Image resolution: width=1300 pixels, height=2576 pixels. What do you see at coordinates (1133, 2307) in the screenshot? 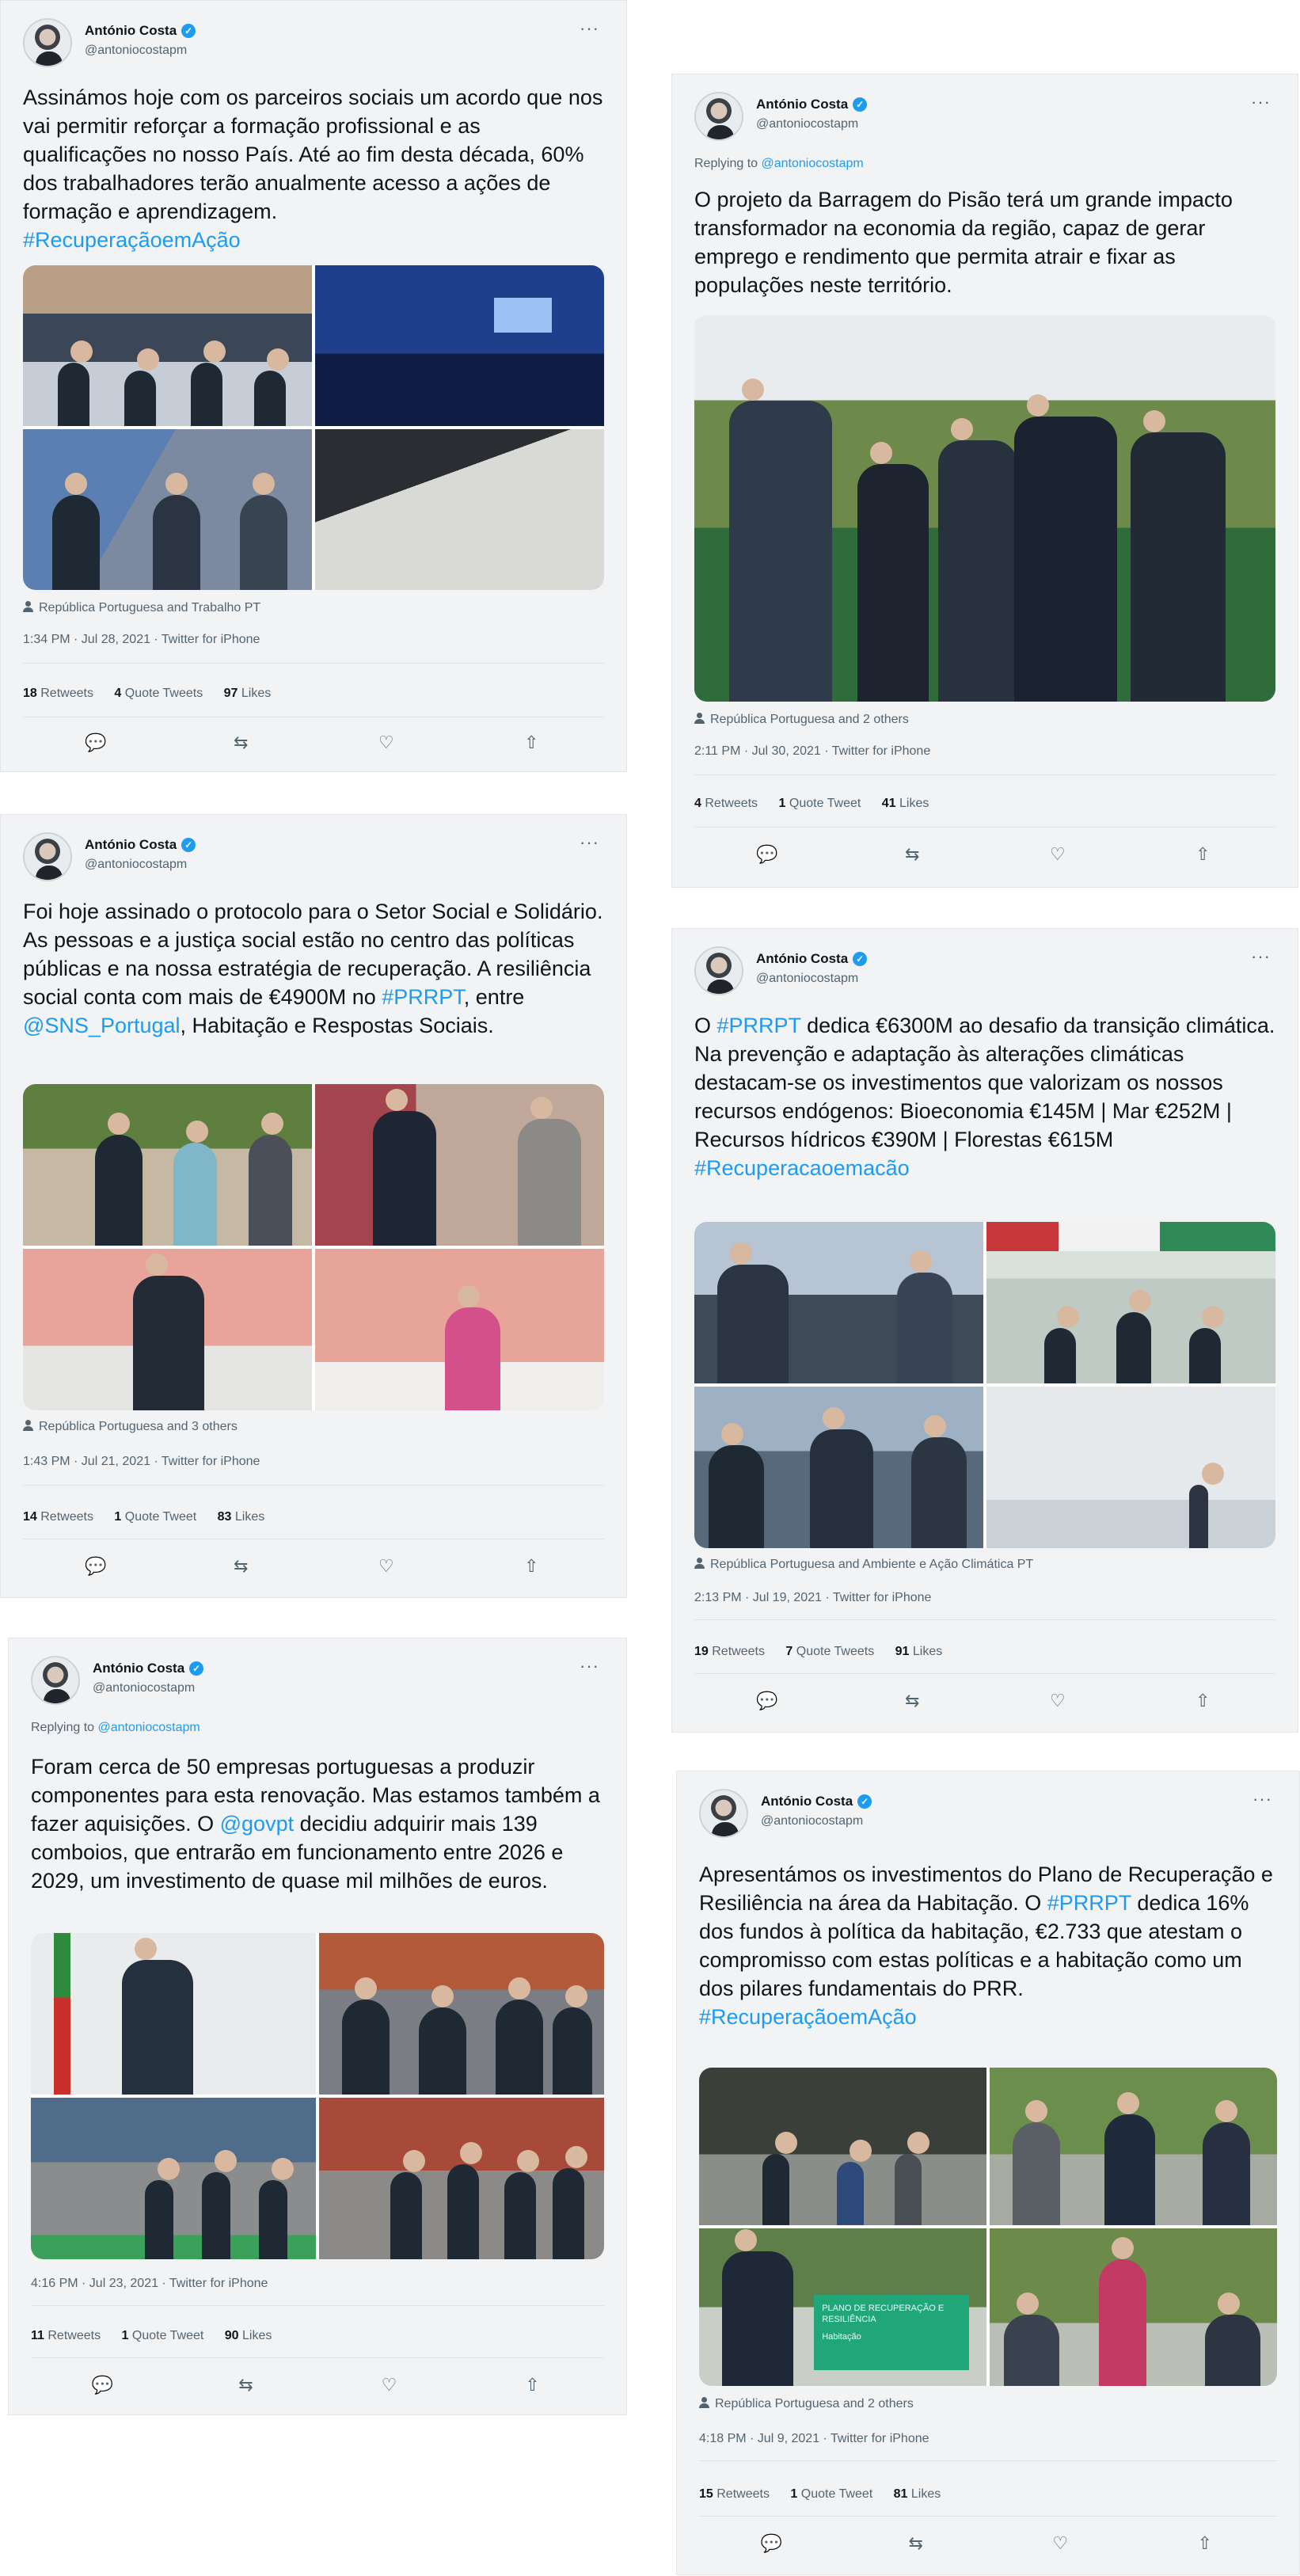
I see `photo-woman-speaker` at bounding box center [1133, 2307].